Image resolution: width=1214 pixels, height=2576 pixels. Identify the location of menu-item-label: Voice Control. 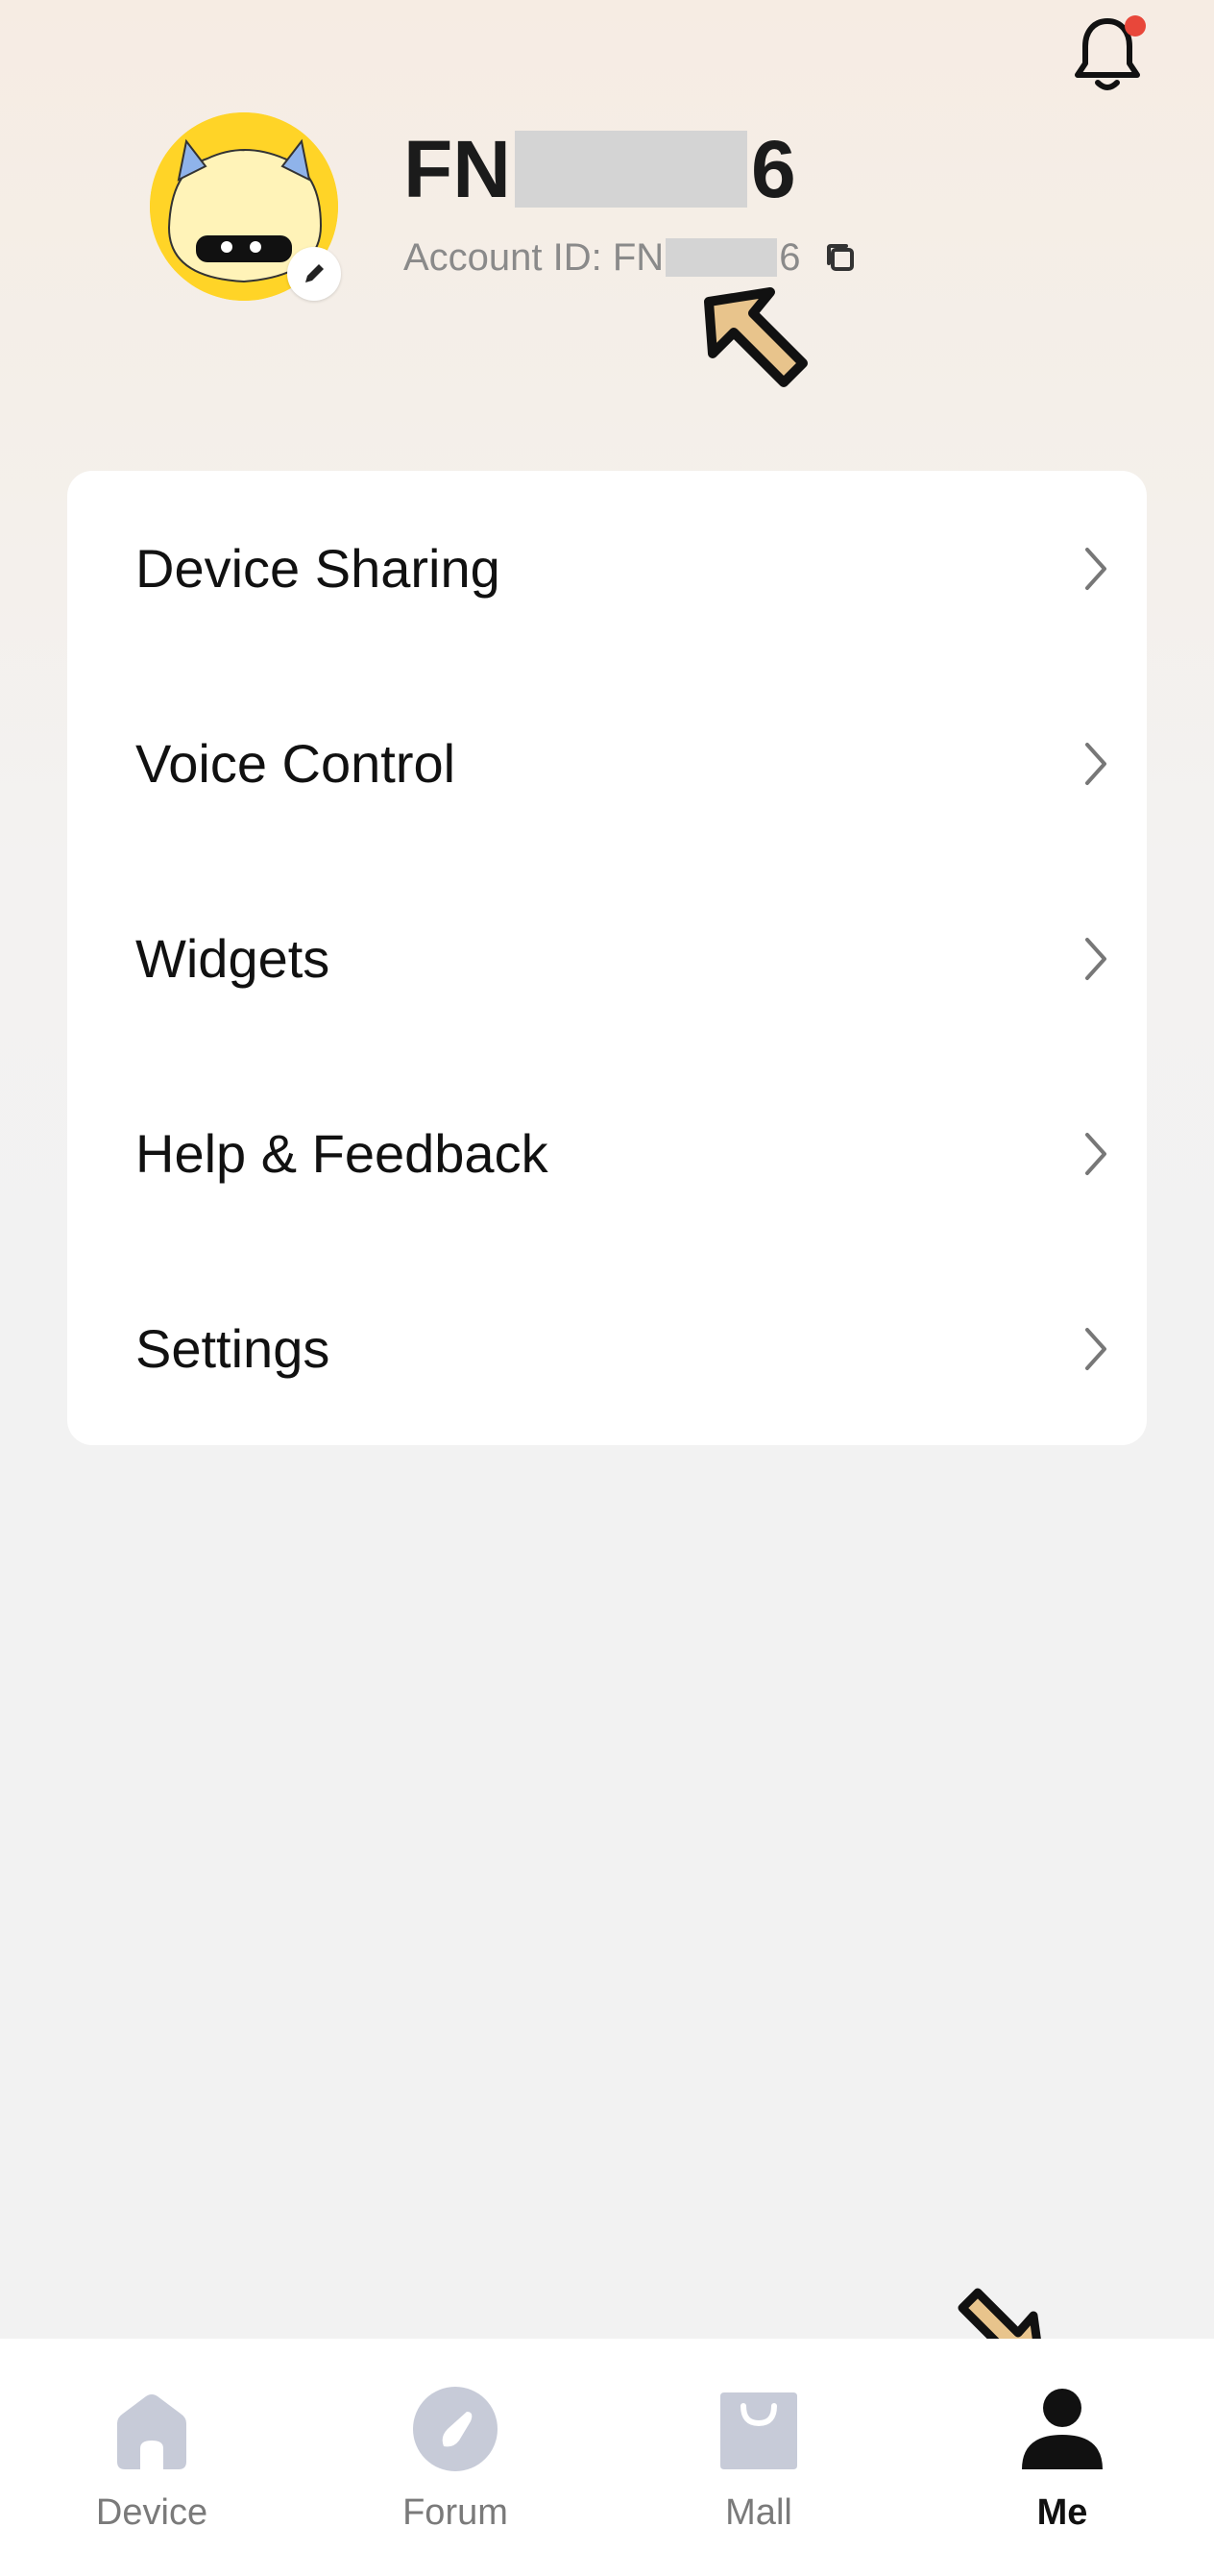
(295, 763).